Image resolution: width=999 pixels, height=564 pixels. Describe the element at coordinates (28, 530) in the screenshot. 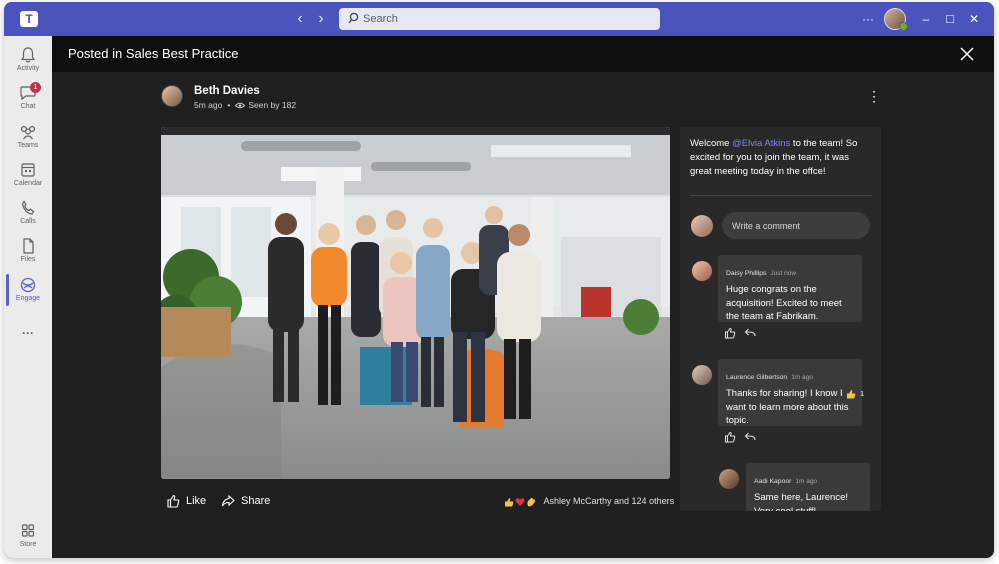

I see `store-icon` at that location.